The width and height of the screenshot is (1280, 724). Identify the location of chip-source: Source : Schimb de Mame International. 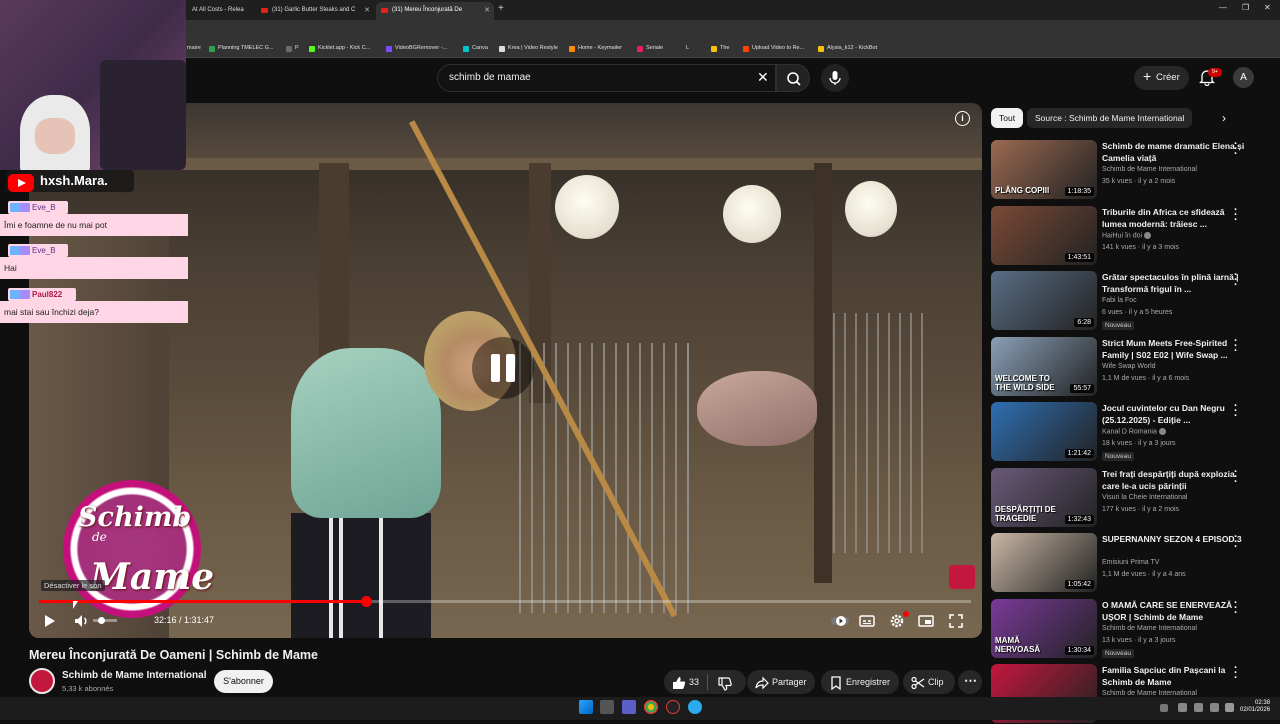
(1110, 118).